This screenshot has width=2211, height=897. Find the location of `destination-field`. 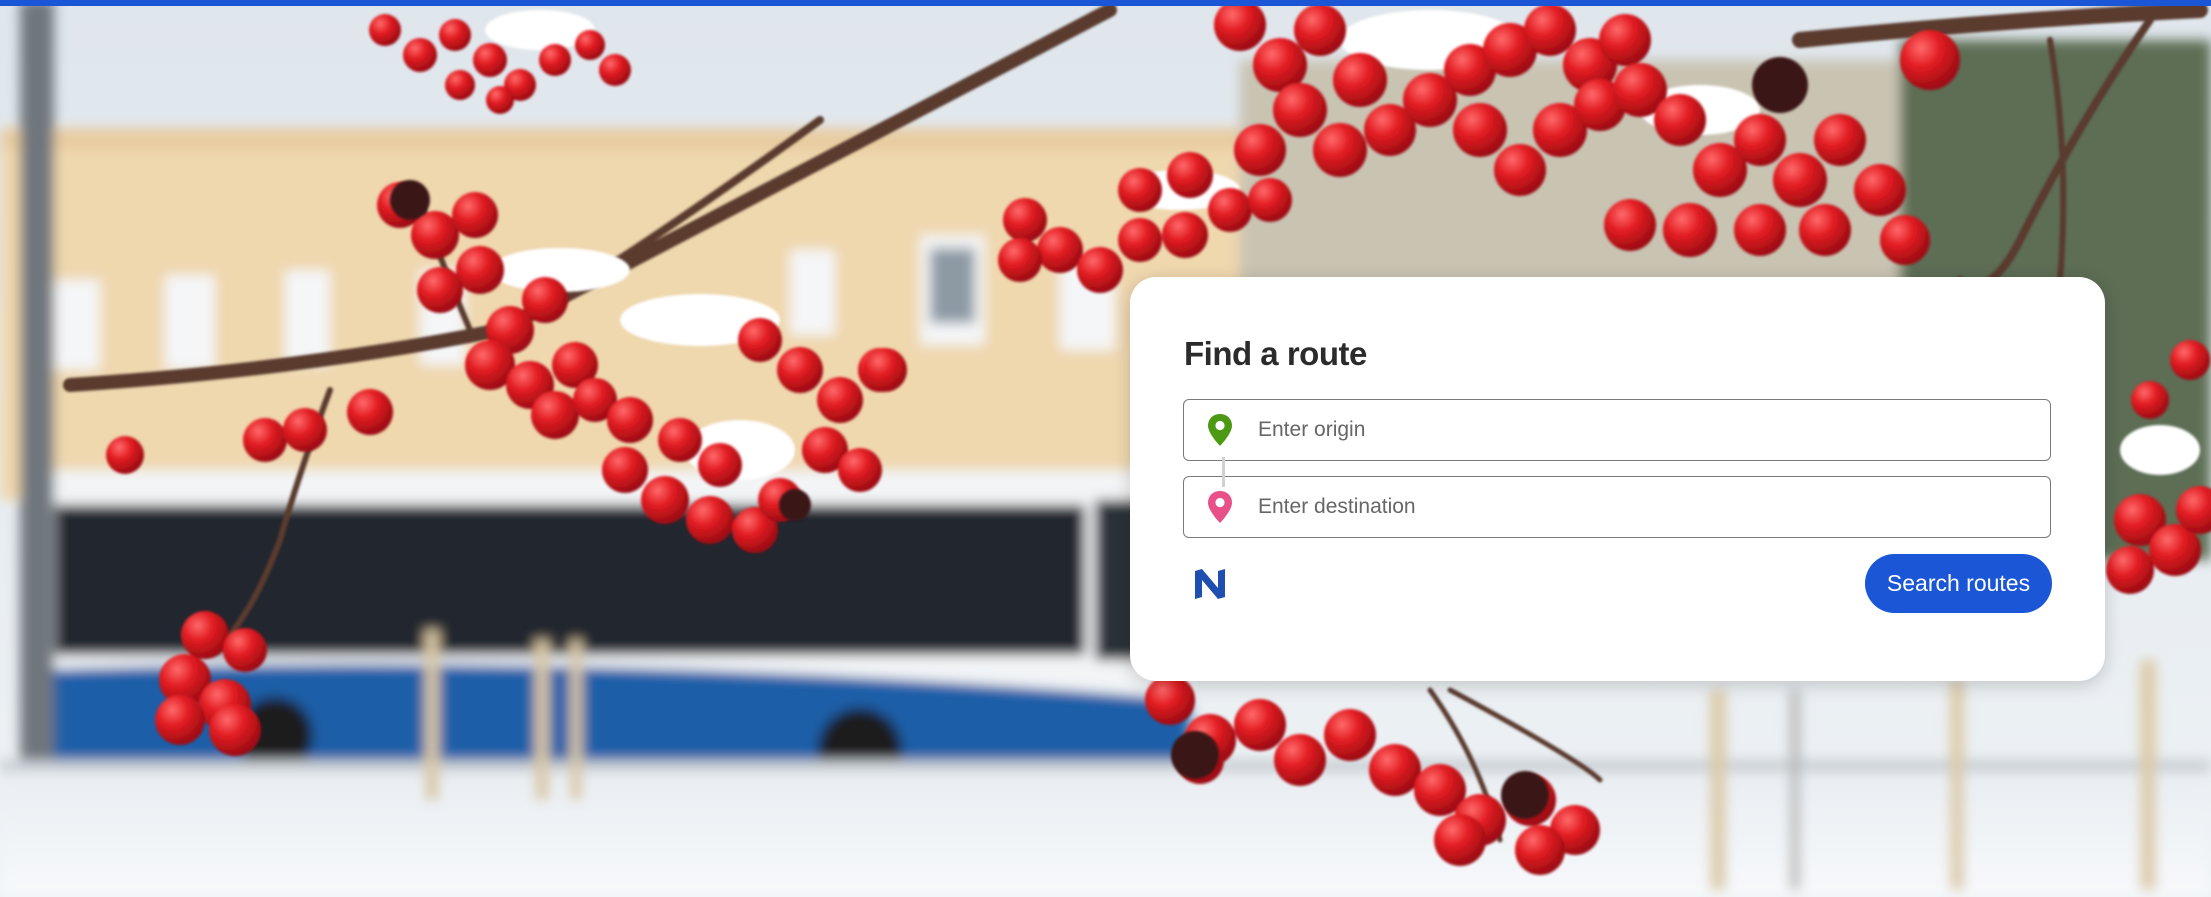

destination-field is located at coordinates (1617, 507).